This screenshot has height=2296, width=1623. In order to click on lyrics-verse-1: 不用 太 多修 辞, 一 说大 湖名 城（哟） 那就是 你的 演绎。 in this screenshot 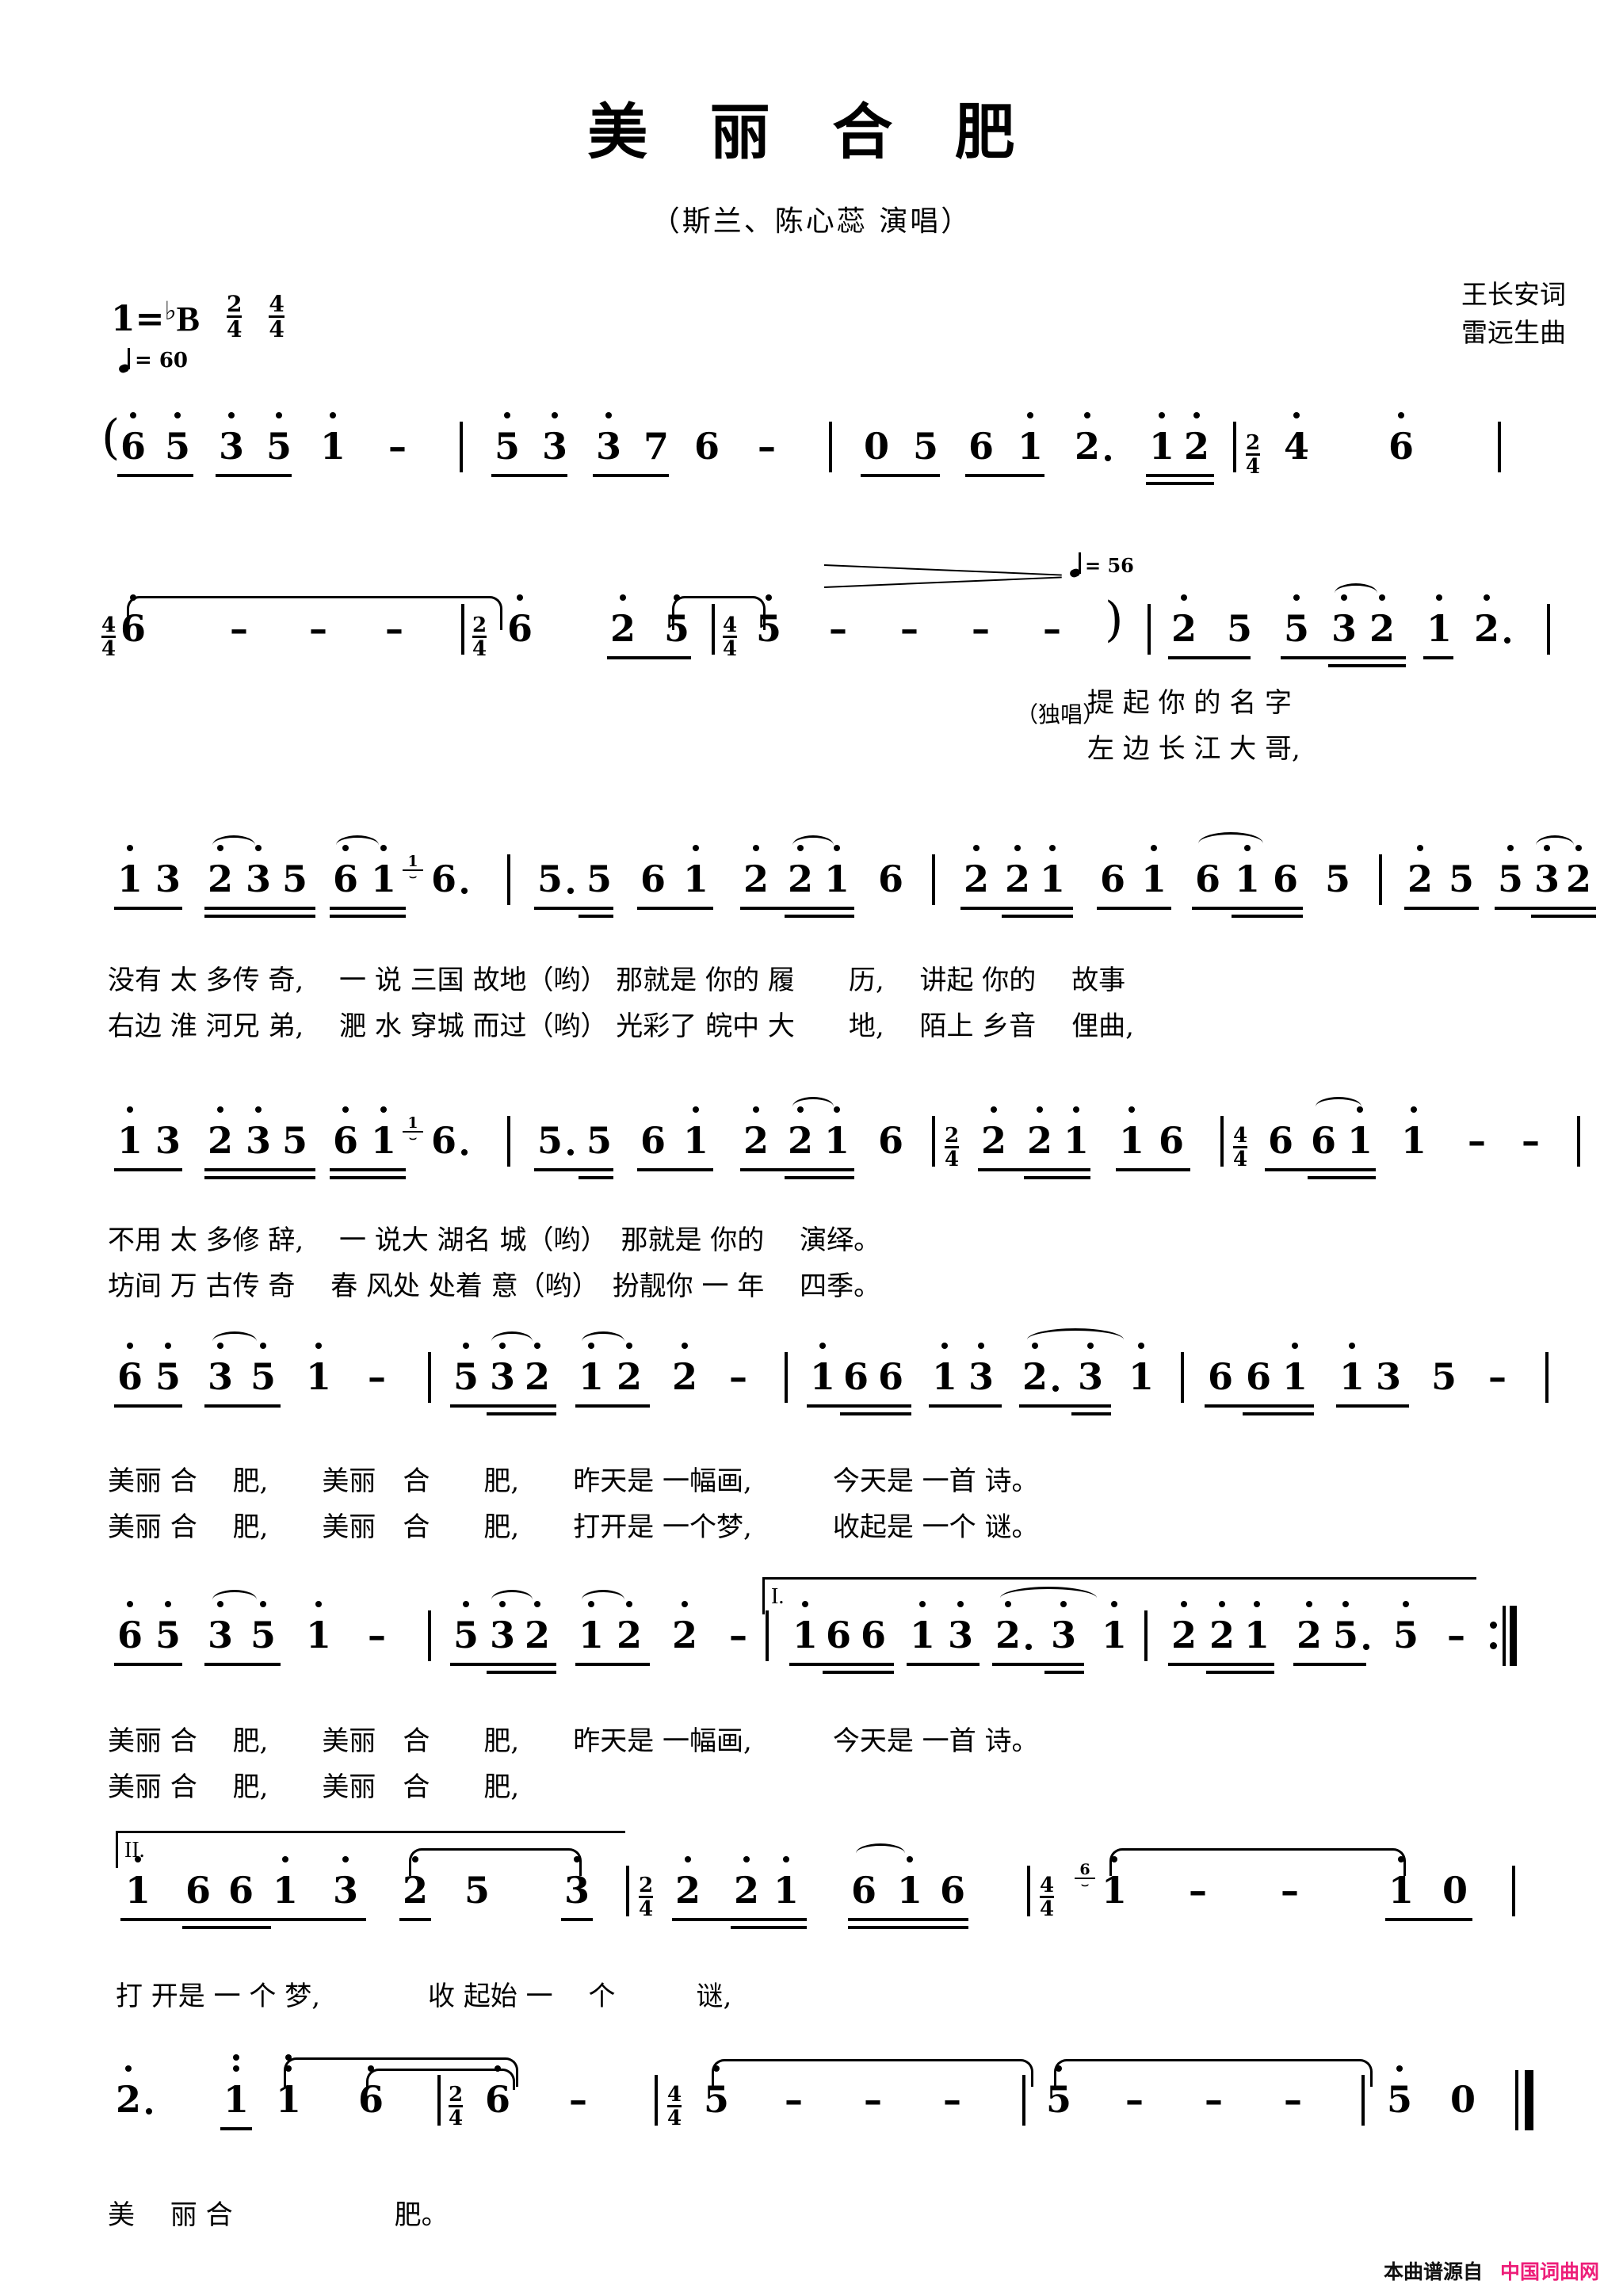, I will do `click(494, 1240)`.